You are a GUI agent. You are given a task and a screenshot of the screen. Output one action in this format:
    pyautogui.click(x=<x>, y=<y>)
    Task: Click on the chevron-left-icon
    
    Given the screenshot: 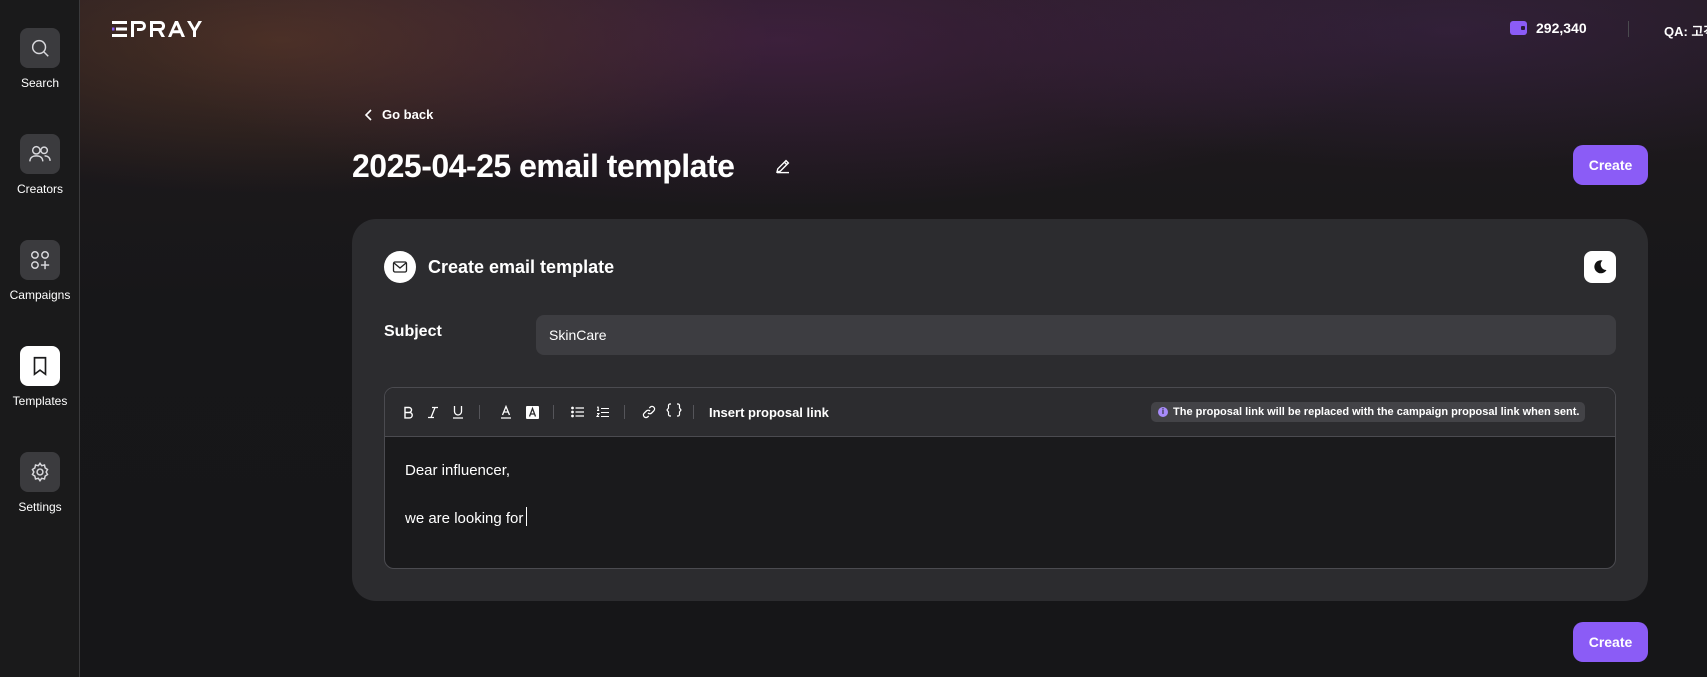 What is the action you would take?
    pyautogui.click(x=368, y=114)
    